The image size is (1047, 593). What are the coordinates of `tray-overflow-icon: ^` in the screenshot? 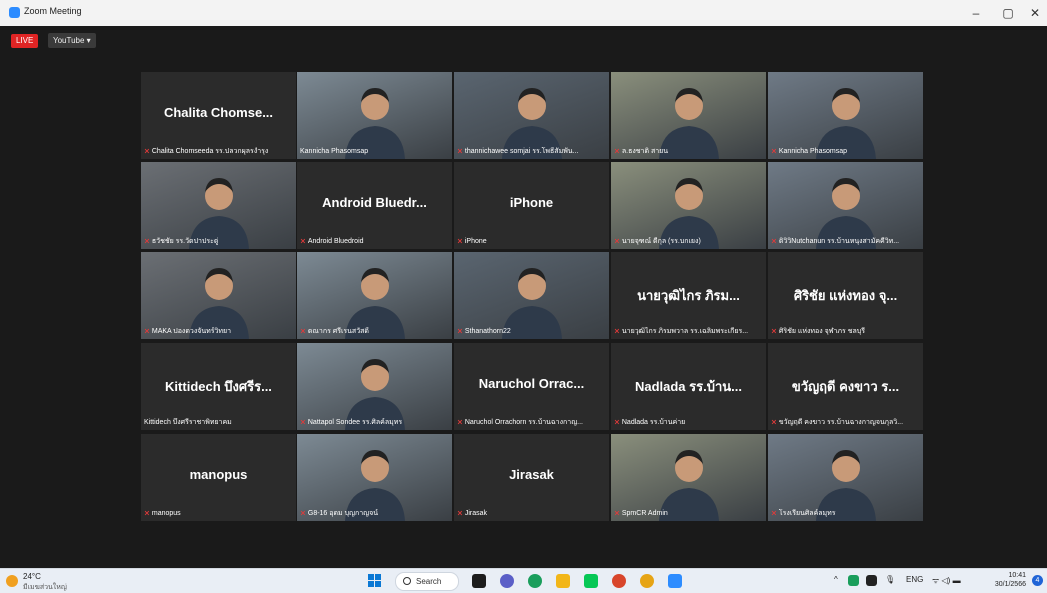 It's located at (836, 579).